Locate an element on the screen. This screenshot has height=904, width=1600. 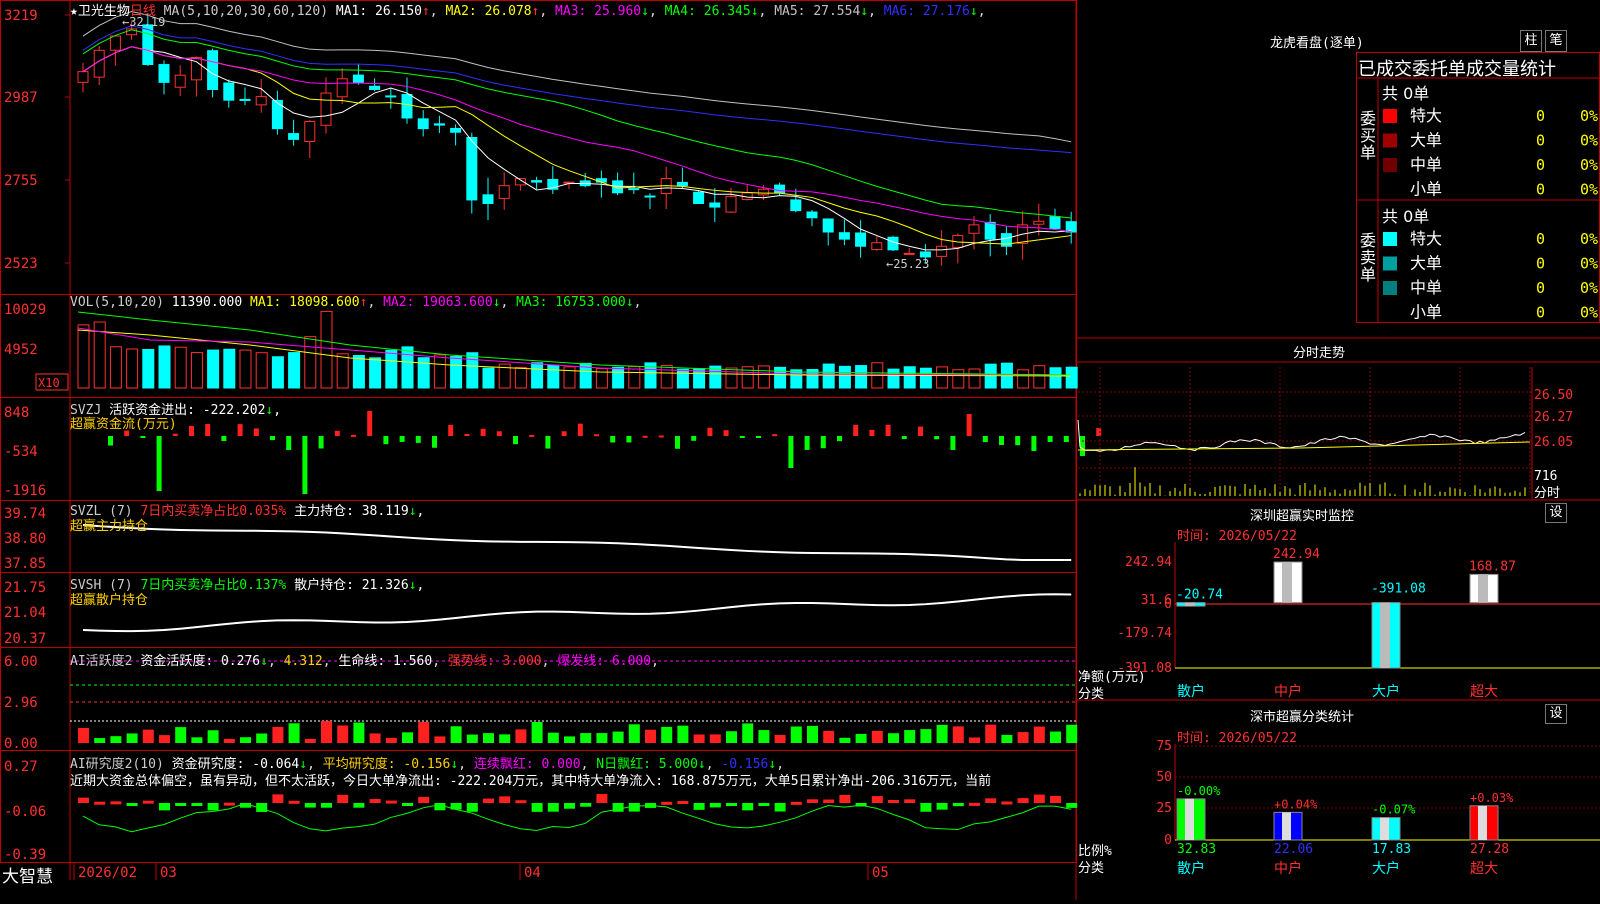
sell-row-label: 大单 is located at coordinates (1426, 263).